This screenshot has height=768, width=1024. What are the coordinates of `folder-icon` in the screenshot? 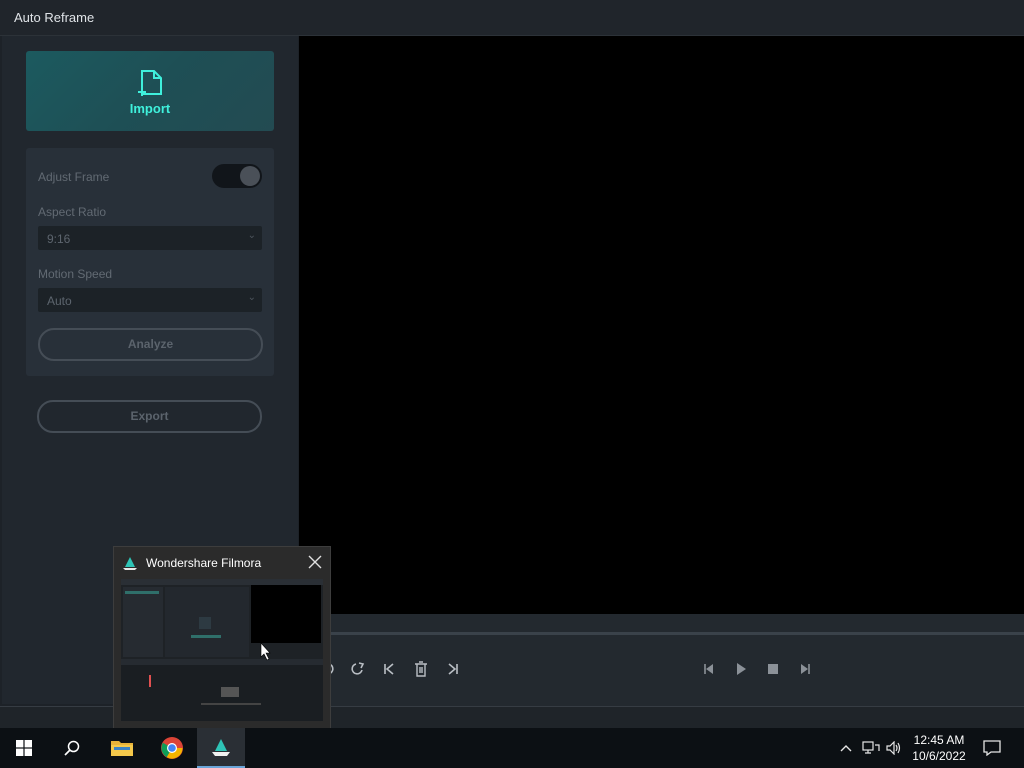 It's located at (122, 748).